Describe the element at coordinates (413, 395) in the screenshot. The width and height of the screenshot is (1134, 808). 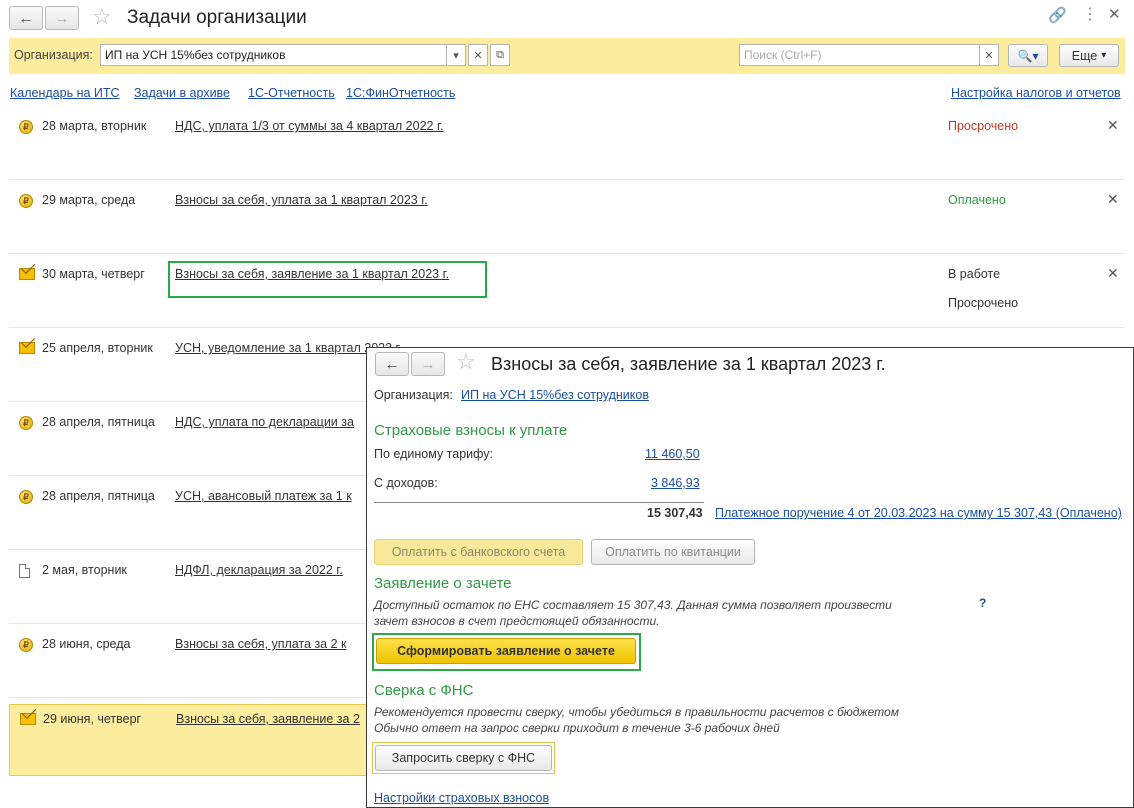
I see `popup-org-label: Организация:` at that location.